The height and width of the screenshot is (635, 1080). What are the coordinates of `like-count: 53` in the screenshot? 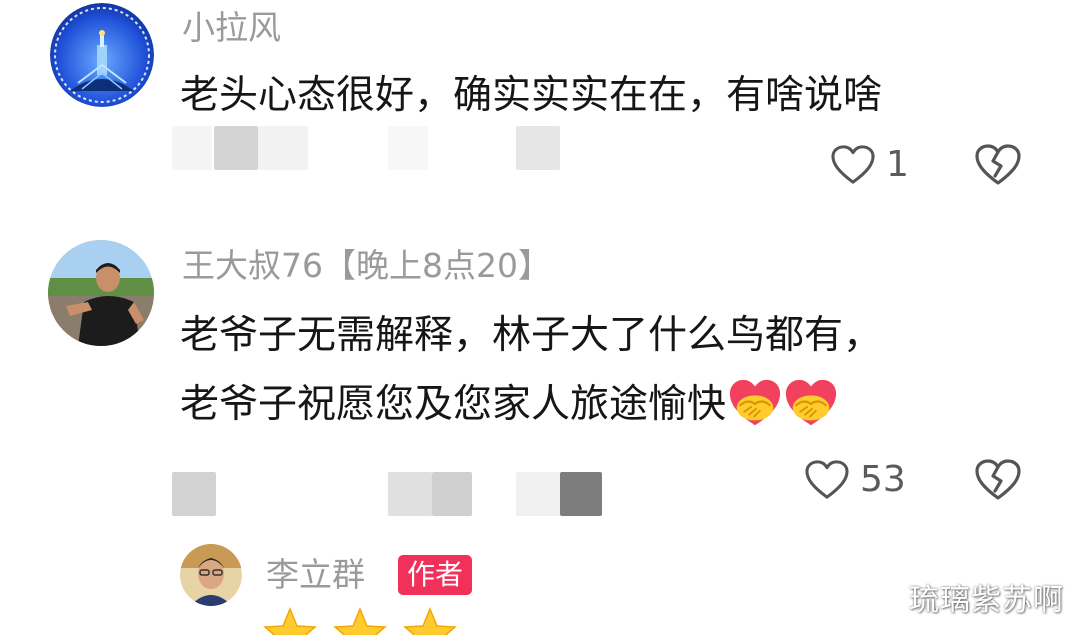 It's located at (883, 479).